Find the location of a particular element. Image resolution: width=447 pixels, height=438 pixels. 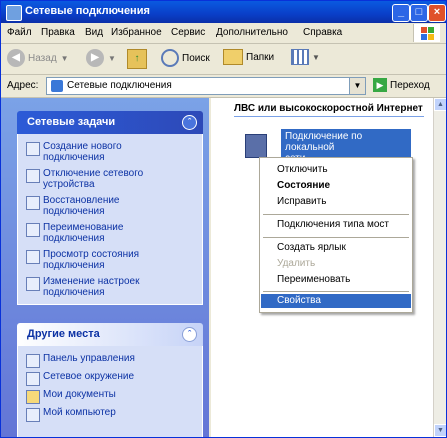

new-connection-icon is located at coordinates (33, 149).